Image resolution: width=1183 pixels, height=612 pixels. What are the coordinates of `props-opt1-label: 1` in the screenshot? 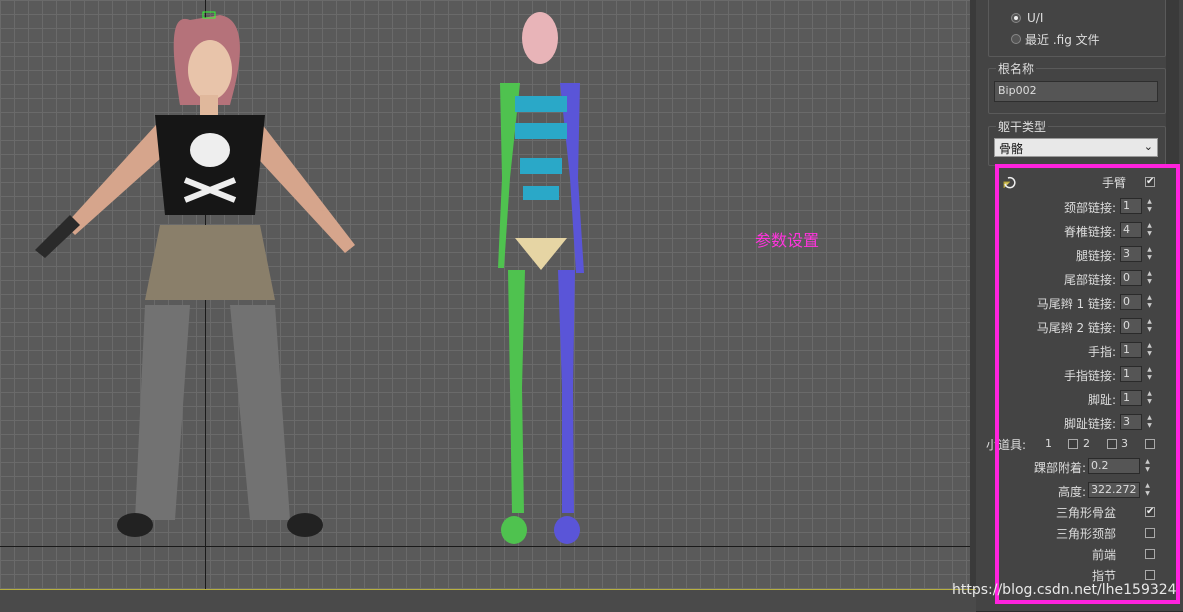 It's located at (1048, 443).